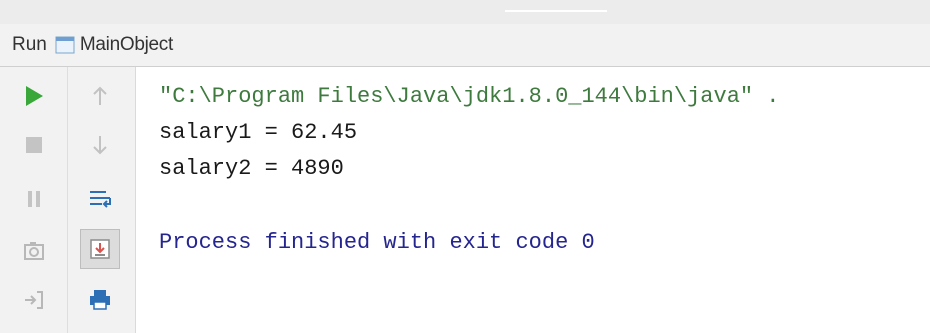  I want to click on rerun-button, so click(34, 96).